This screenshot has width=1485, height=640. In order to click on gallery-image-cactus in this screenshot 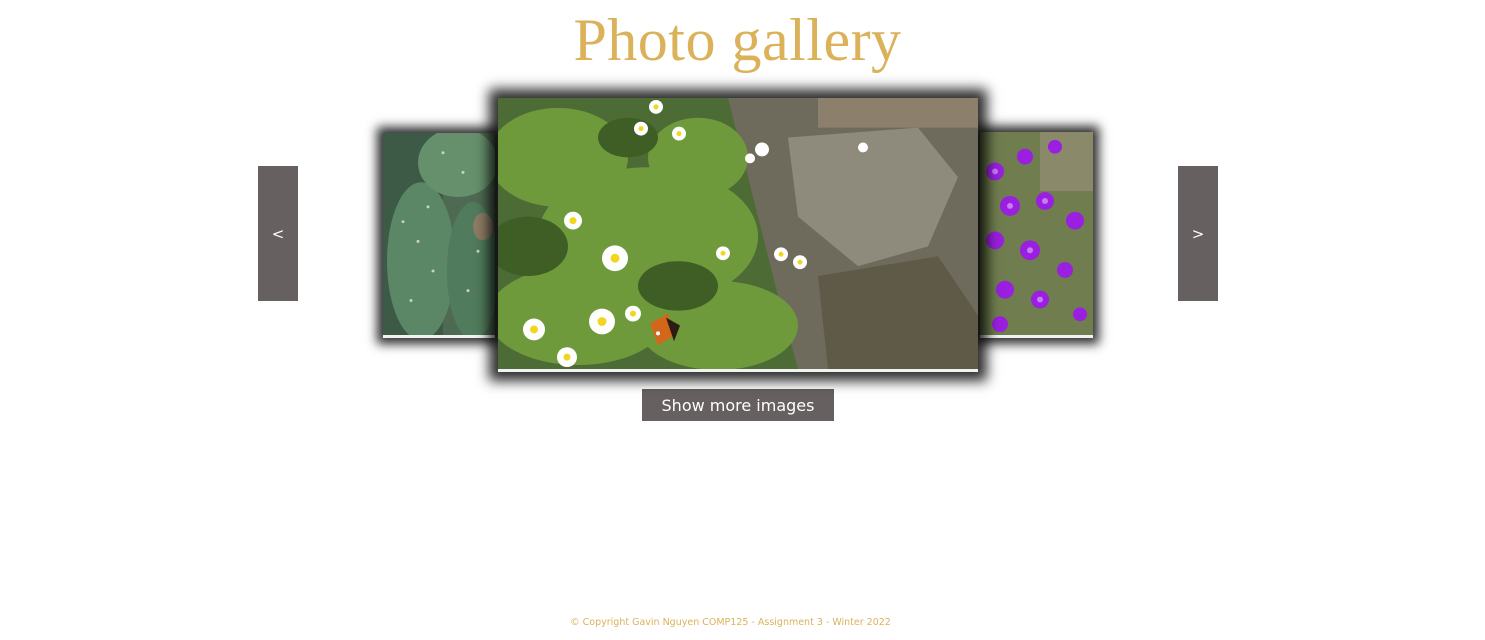, I will do `click(439, 235)`.